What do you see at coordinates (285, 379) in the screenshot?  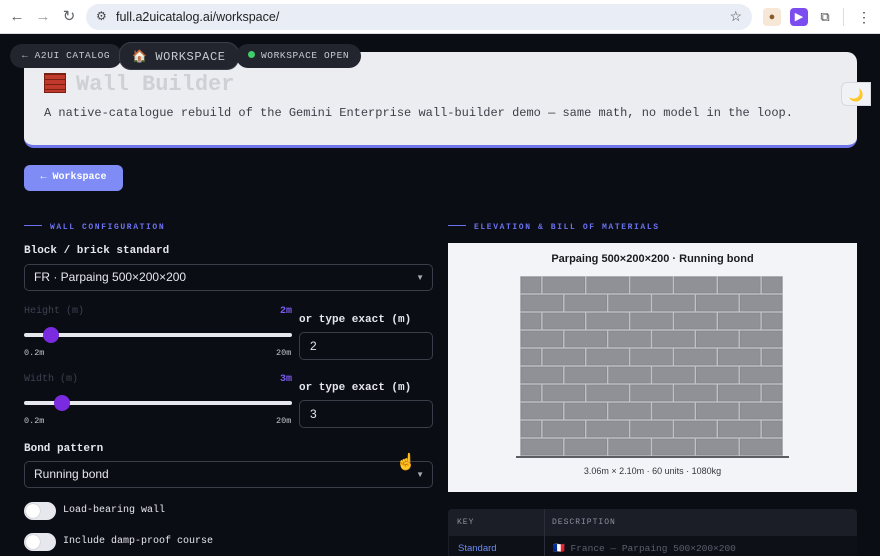 I see `width-value: 3m` at bounding box center [285, 379].